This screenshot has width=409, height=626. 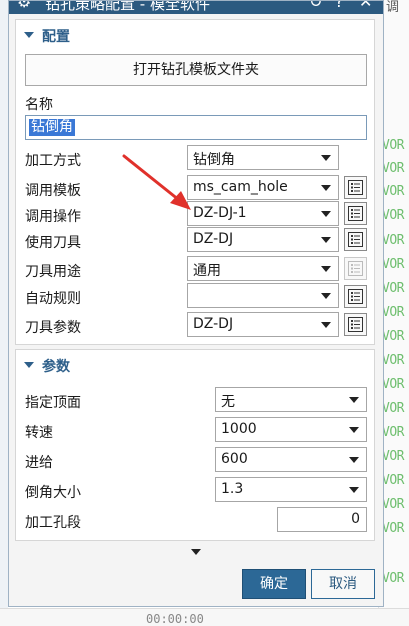 What do you see at coordinates (4, 312) in the screenshot?
I see `background-left-strip` at bounding box center [4, 312].